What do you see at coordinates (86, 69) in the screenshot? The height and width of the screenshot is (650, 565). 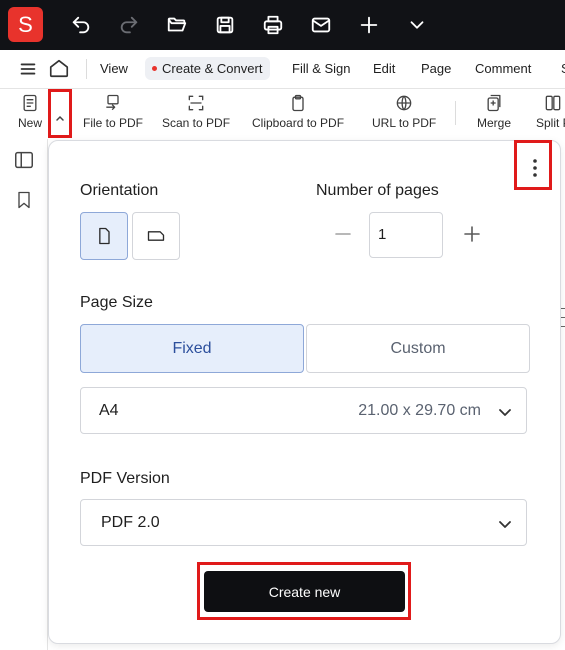 I see `menu-divider` at bounding box center [86, 69].